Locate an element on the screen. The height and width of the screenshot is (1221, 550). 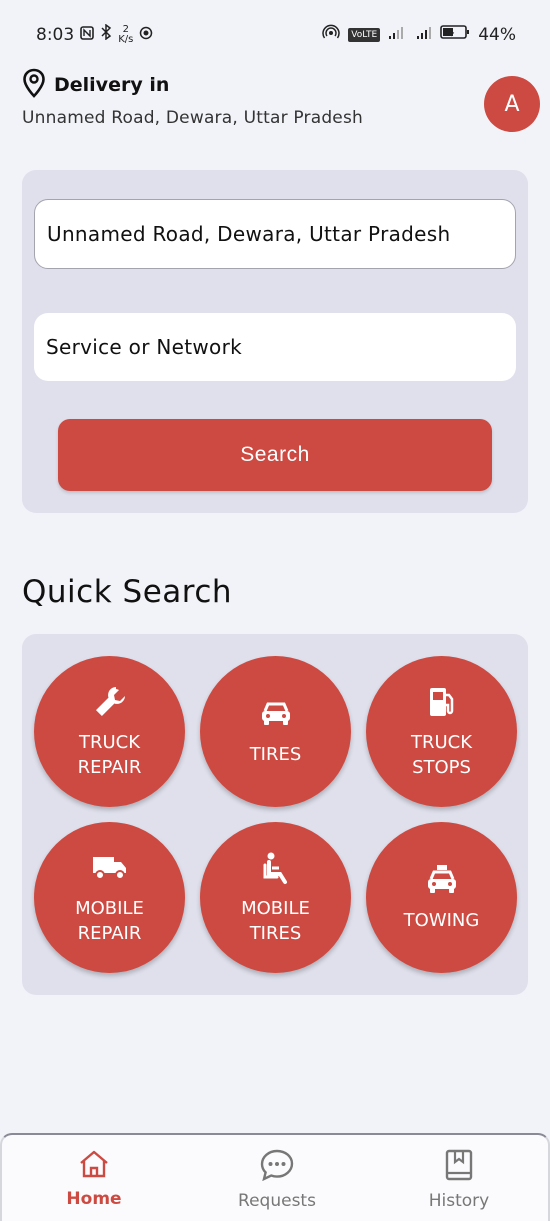
nav-history: History is located at coordinates (459, 1180).